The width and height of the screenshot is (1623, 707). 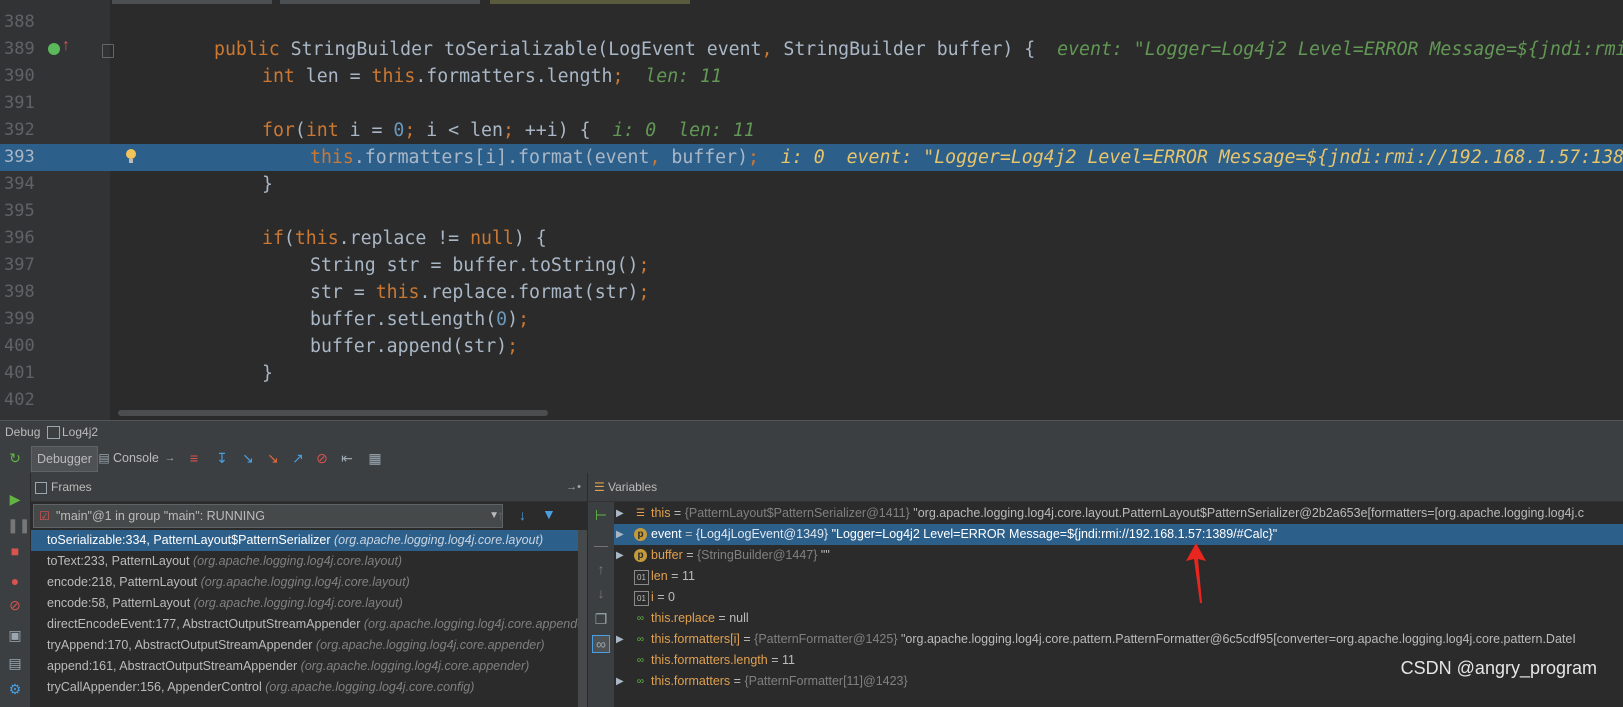 I want to click on previous-frame-icon: ↑, so click(x=500, y=515).